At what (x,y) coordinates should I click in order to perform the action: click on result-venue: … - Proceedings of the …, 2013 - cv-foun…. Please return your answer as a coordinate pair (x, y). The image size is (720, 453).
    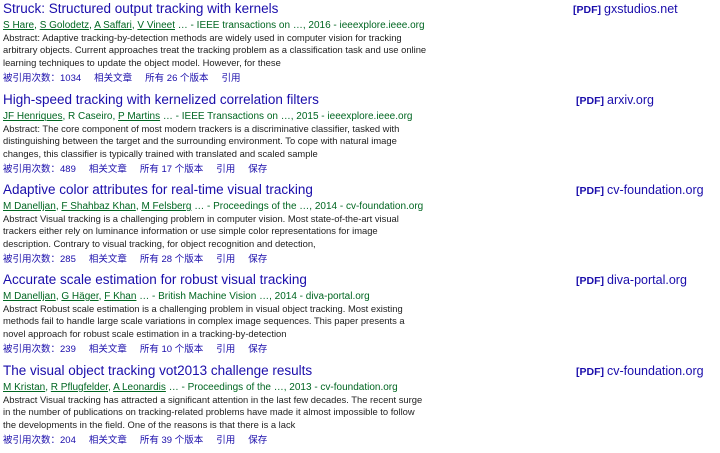
    Looking at the image, I should click on (283, 387).